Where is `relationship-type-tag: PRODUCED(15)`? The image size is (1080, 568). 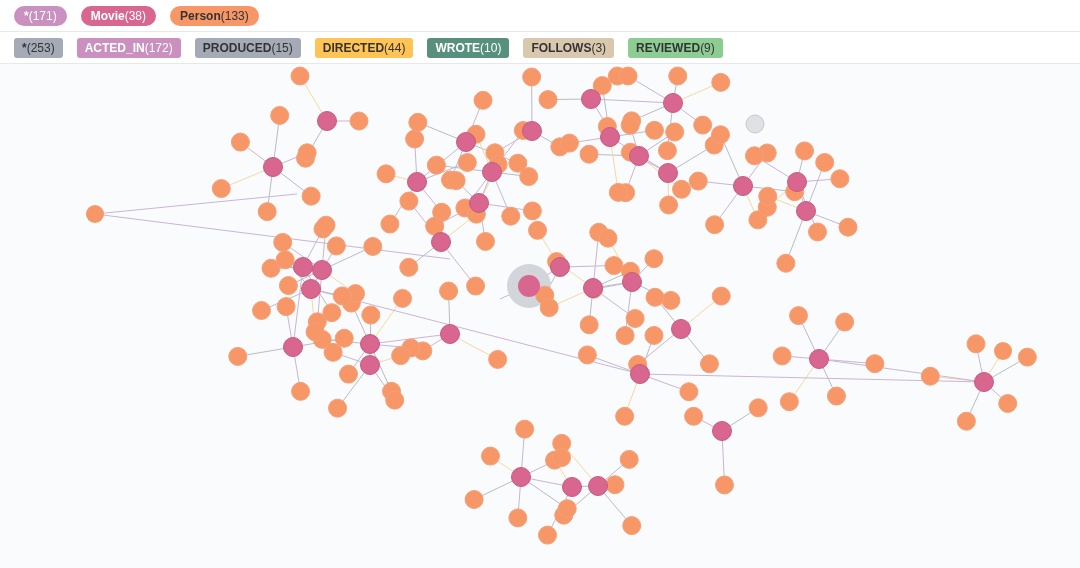 relationship-type-tag: PRODUCED(15) is located at coordinates (247, 47).